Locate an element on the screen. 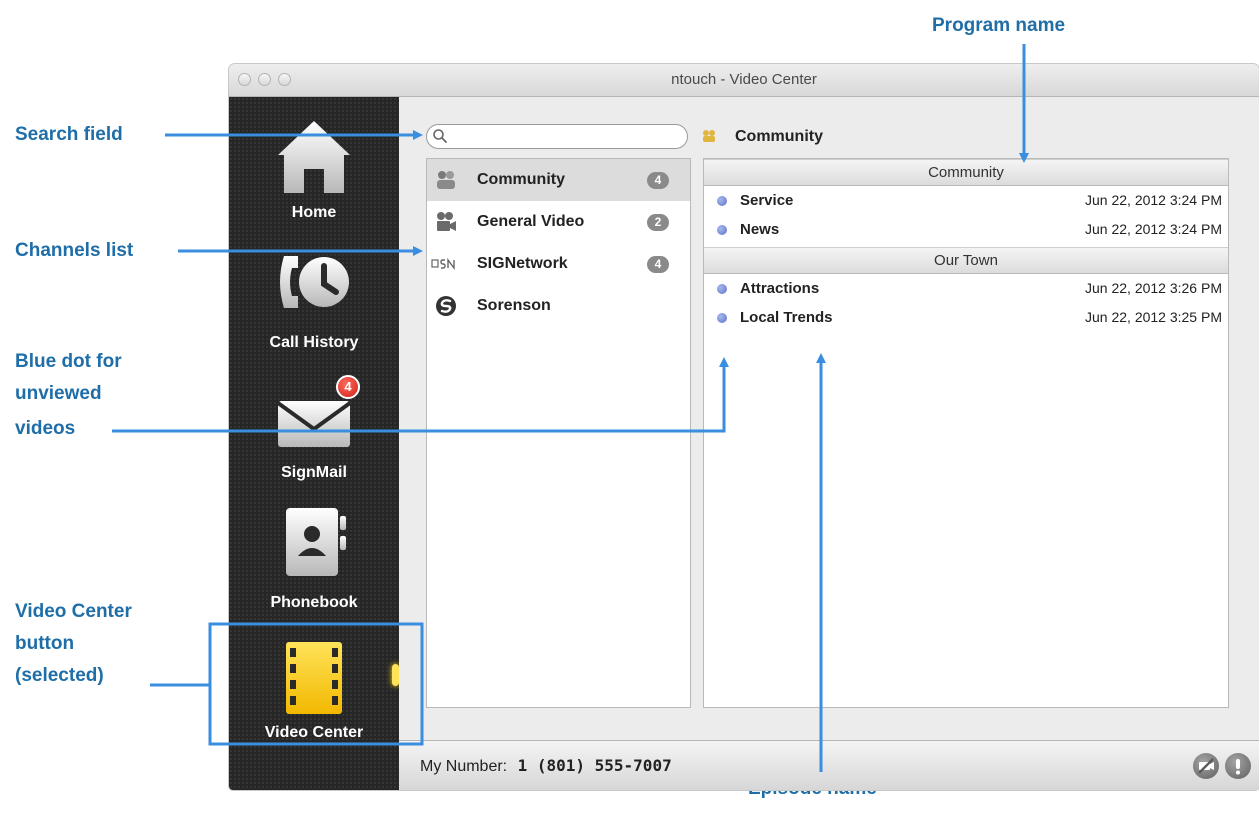  exclamation-icon is located at coordinates (1238, 767).